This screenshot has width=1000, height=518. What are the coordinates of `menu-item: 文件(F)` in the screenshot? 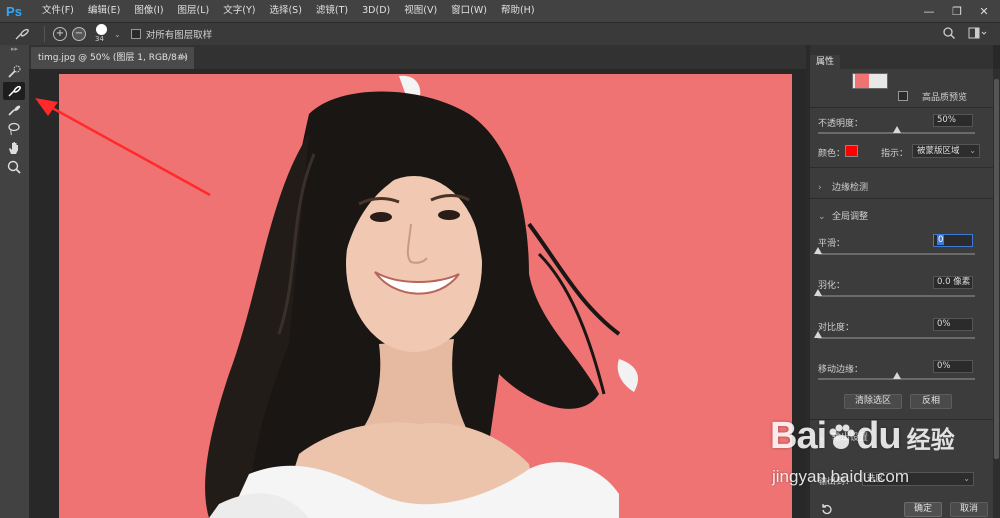 It's located at (58, 11).